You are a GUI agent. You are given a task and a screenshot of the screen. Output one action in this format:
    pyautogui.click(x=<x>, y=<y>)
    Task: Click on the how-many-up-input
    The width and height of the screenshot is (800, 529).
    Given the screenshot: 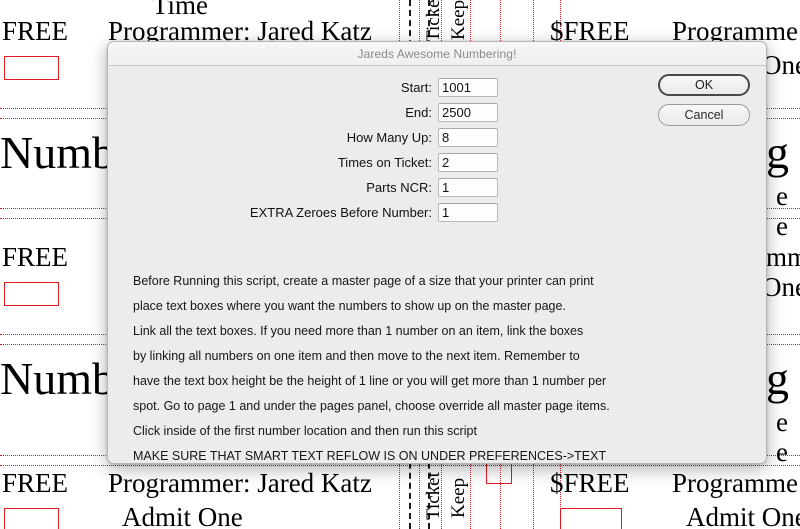 What is the action you would take?
    pyautogui.click(x=468, y=137)
    